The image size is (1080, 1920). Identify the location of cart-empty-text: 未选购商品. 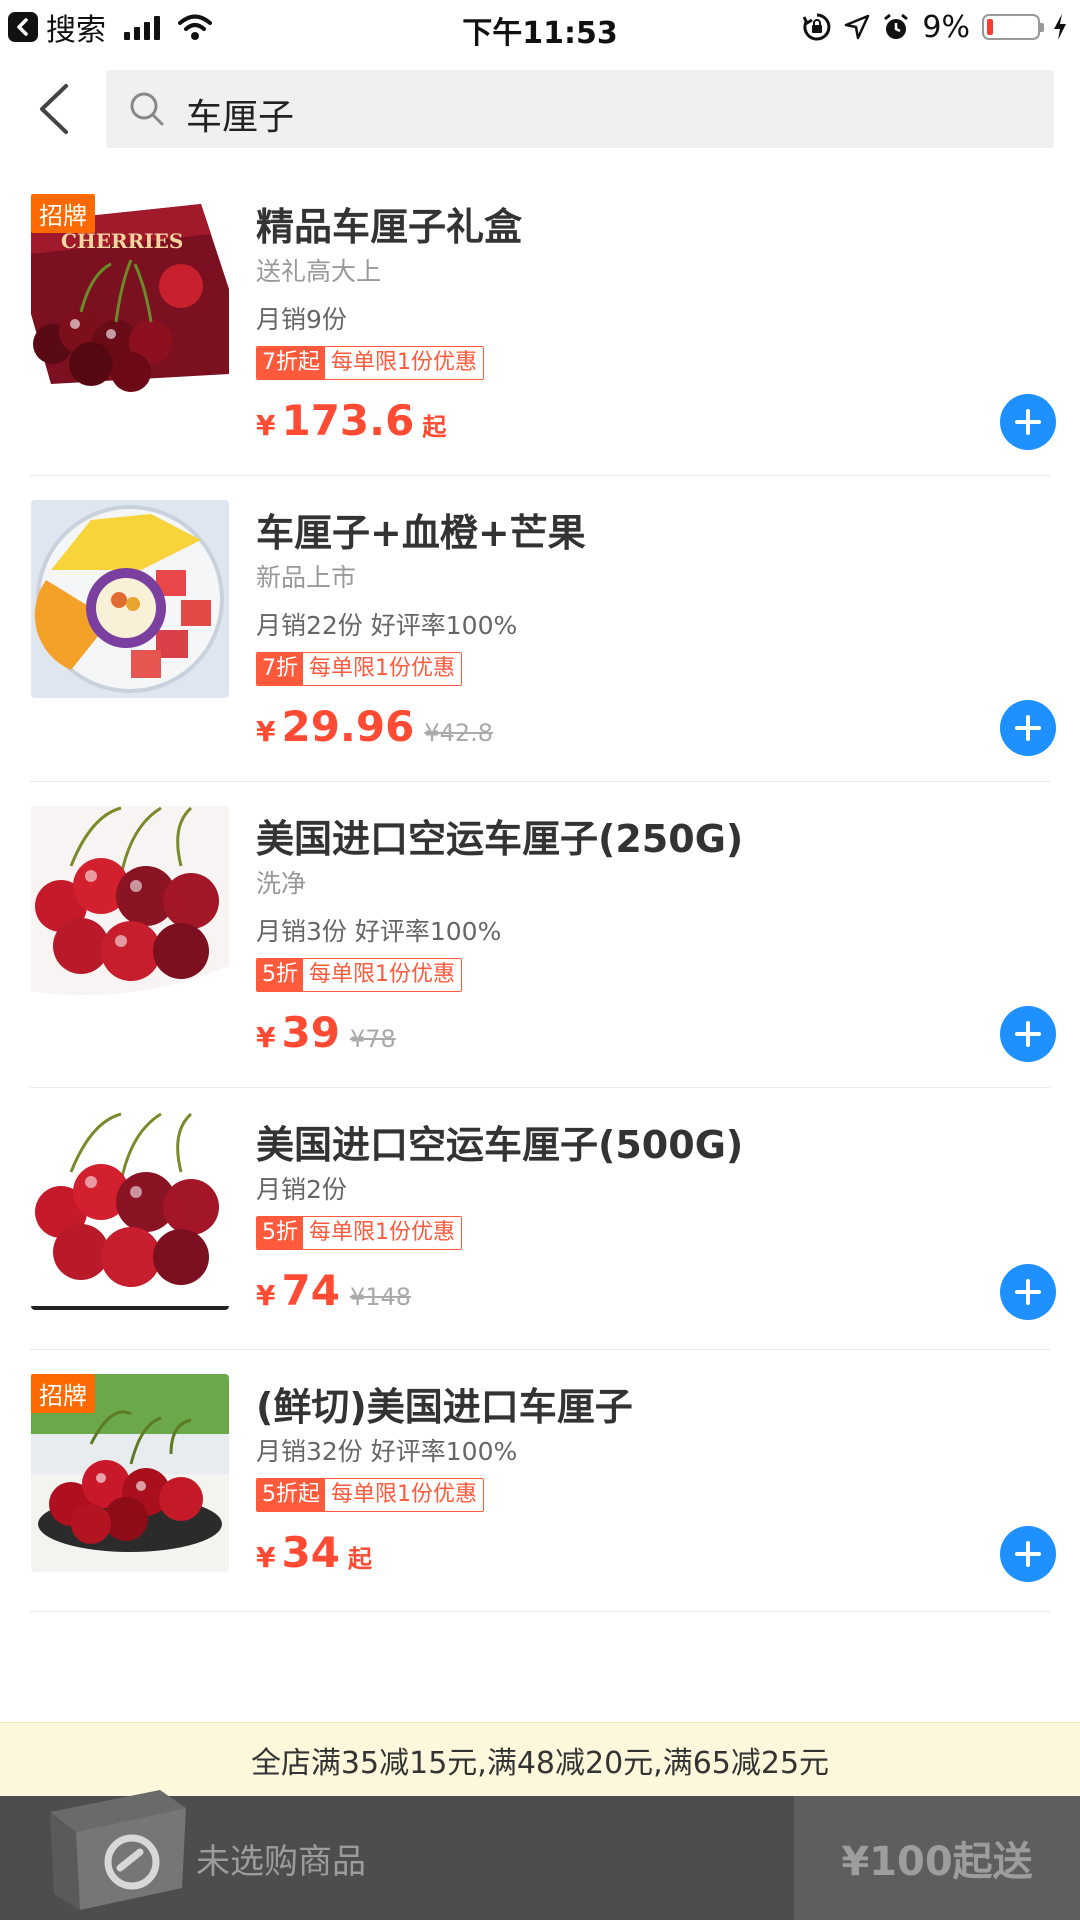
(281, 1862).